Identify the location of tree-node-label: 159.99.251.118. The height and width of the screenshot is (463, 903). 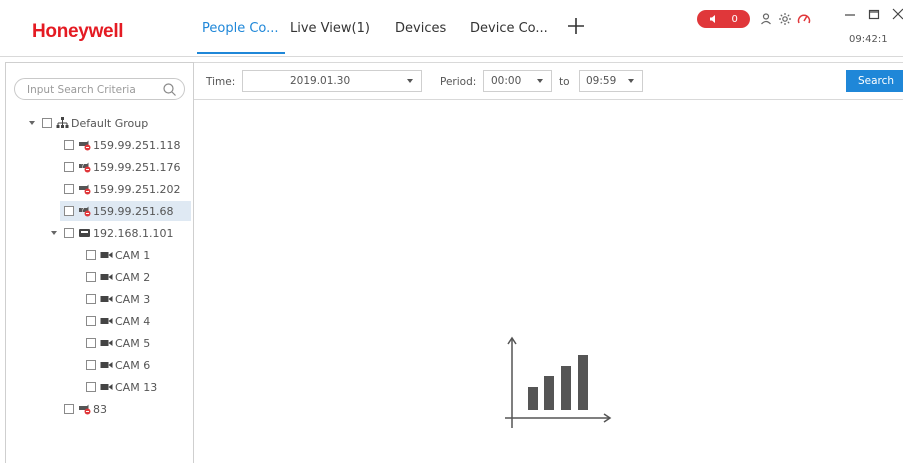
(137, 145).